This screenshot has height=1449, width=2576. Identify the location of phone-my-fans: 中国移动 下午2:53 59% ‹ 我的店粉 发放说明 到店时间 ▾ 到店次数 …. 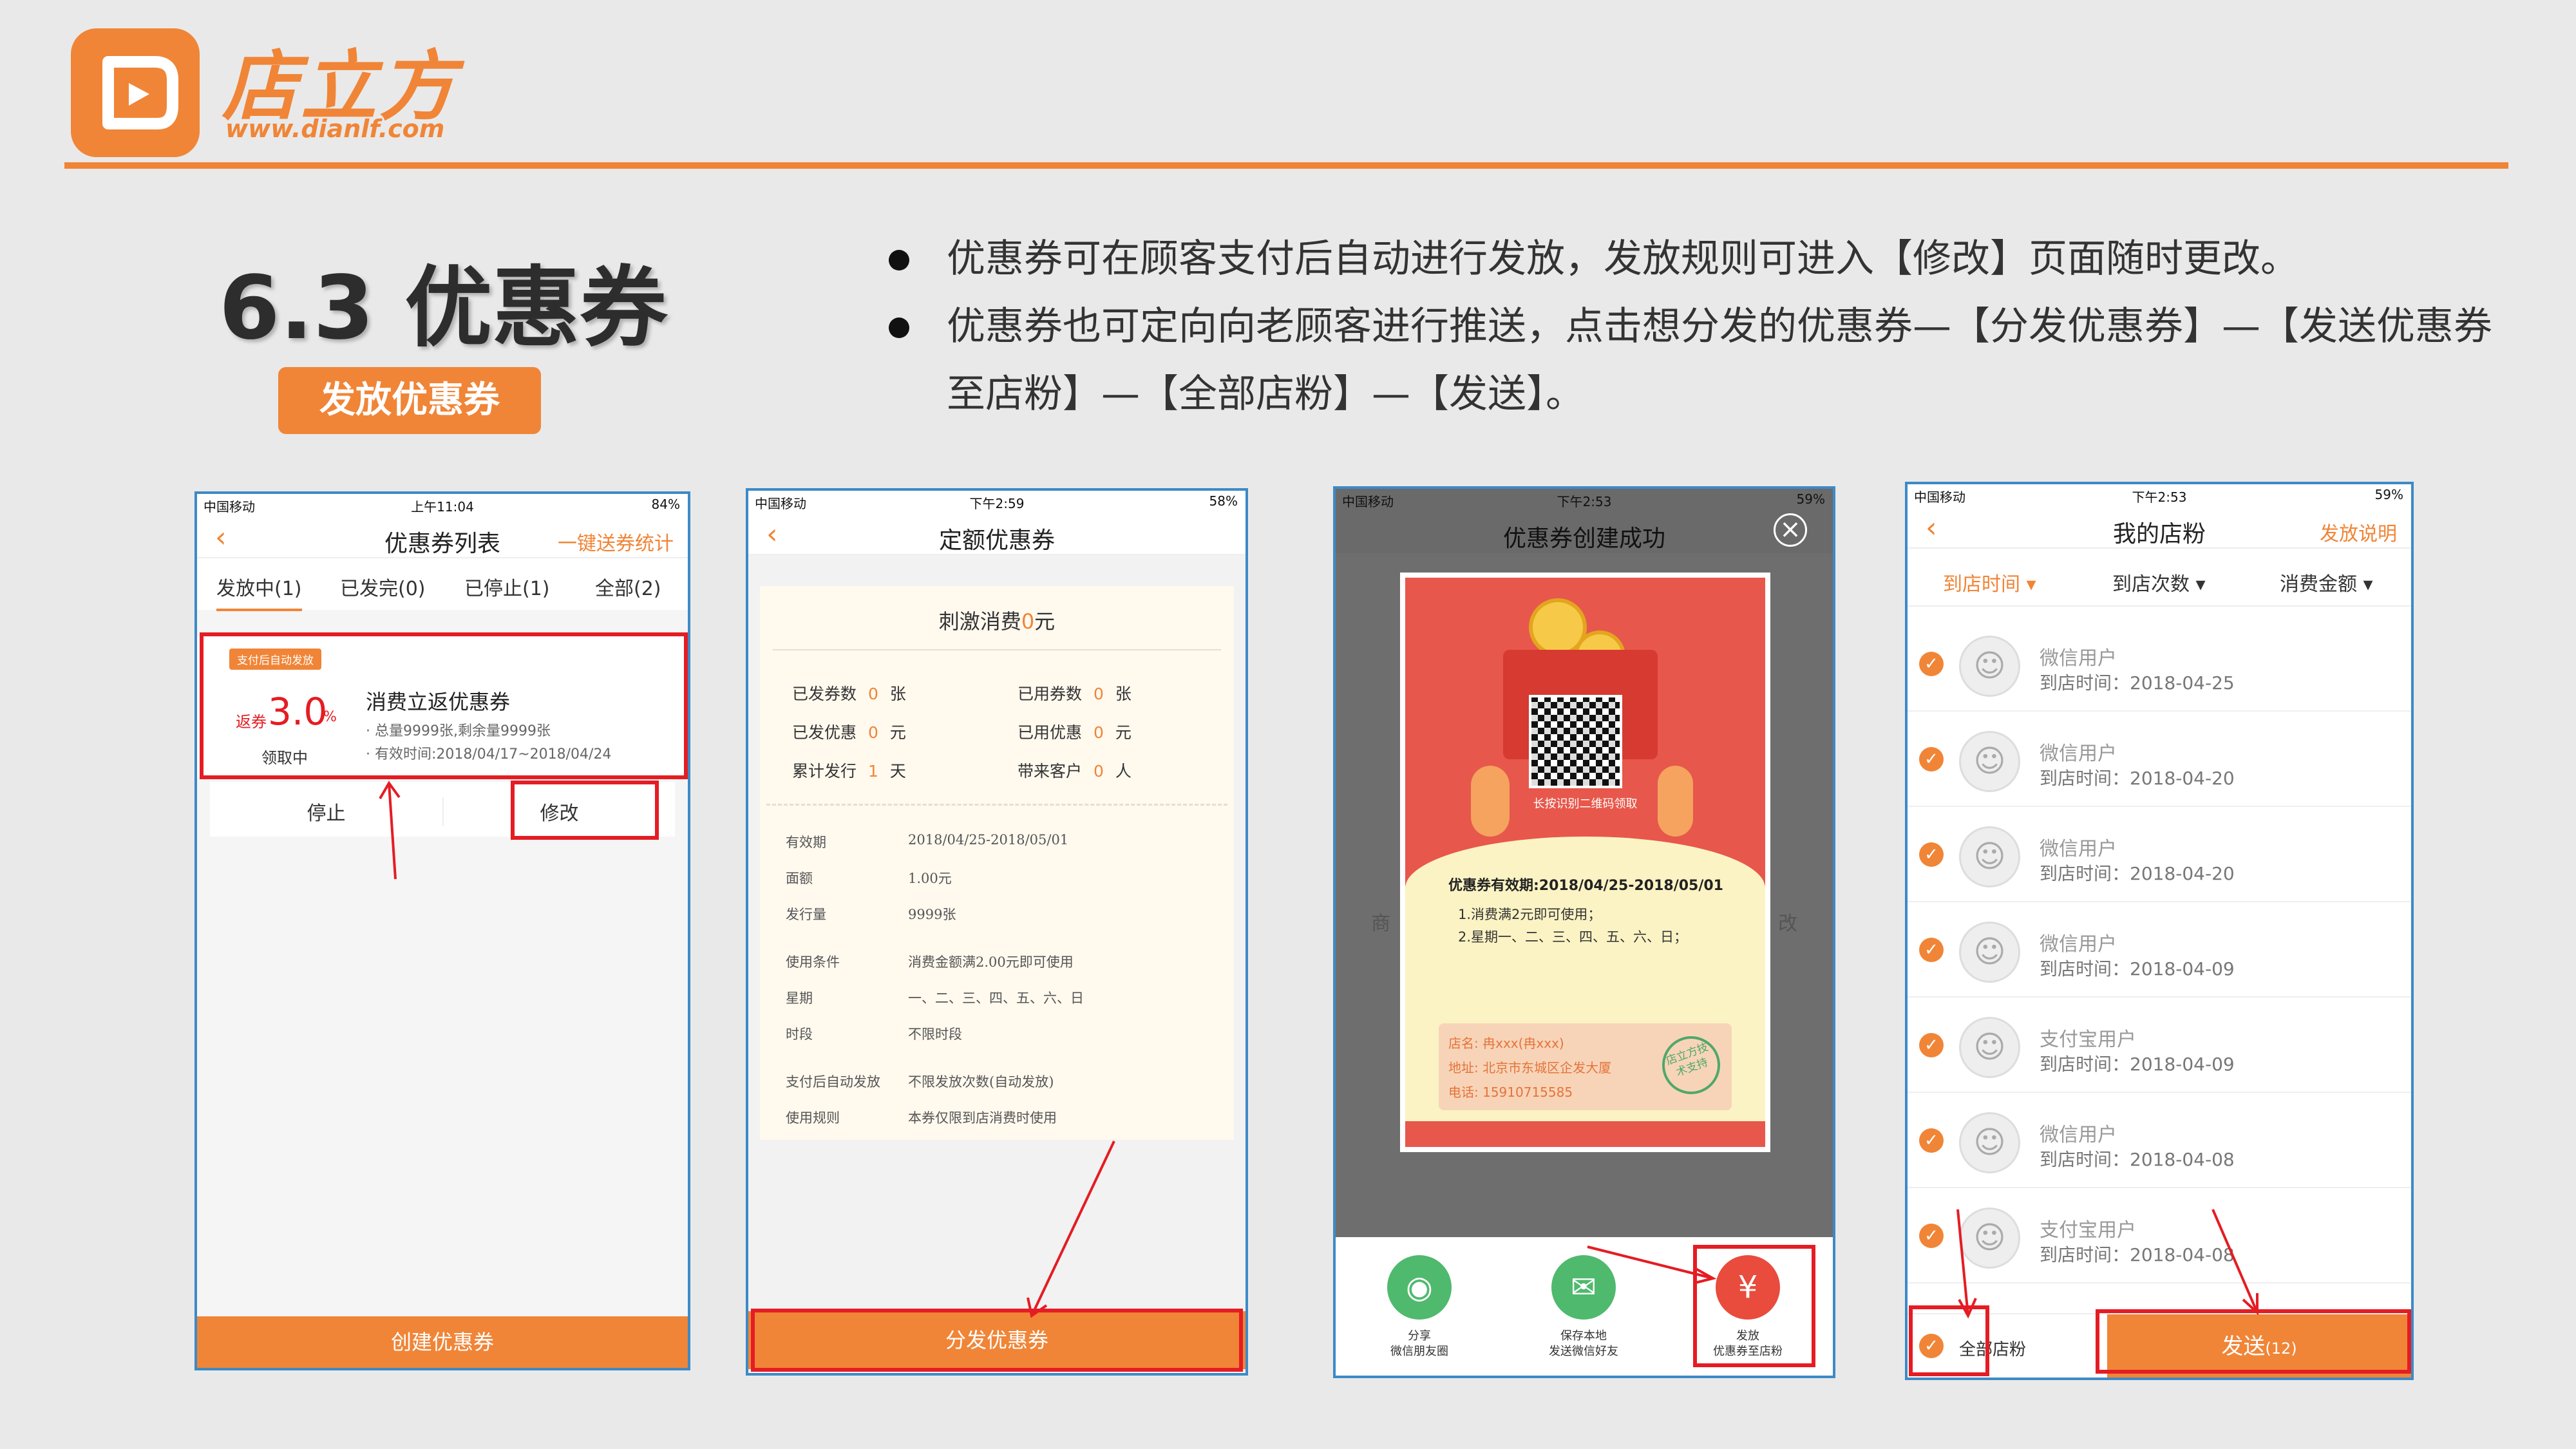
(2159, 931).